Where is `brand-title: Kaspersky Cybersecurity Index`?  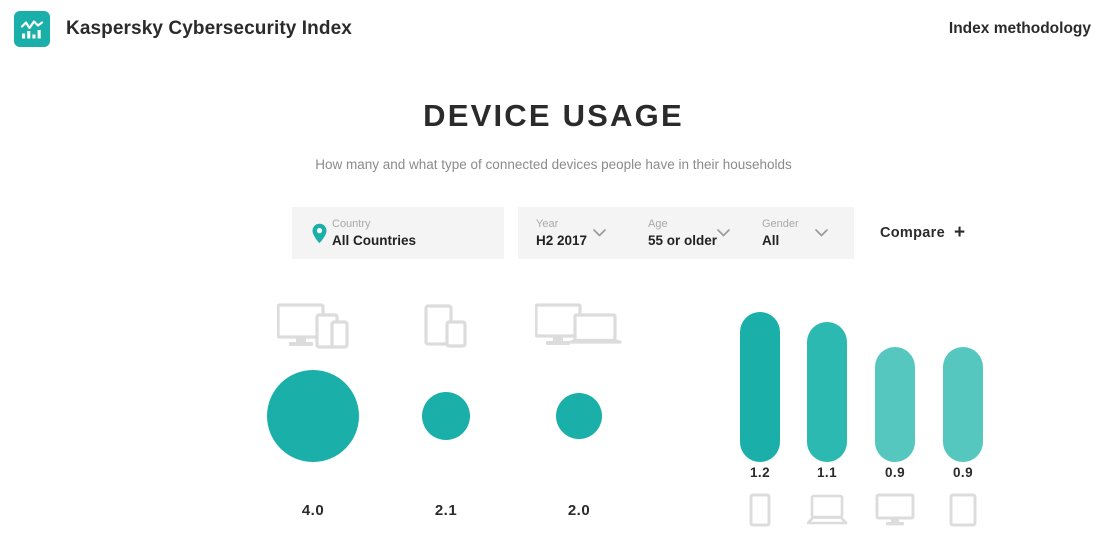 brand-title: Kaspersky Cybersecurity Index is located at coordinates (209, 28).